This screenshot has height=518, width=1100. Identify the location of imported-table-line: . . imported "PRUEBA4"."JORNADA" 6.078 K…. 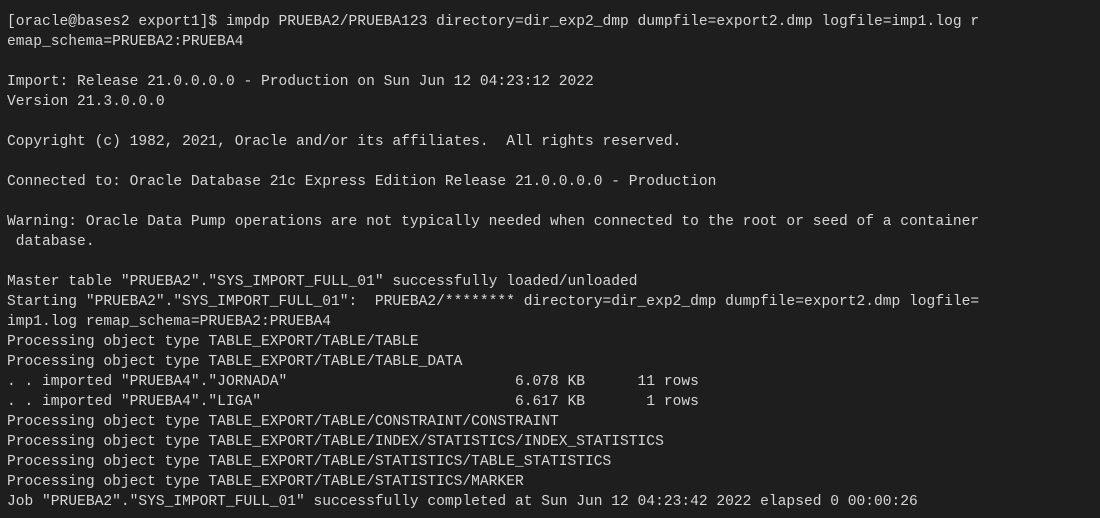
(353, 382).